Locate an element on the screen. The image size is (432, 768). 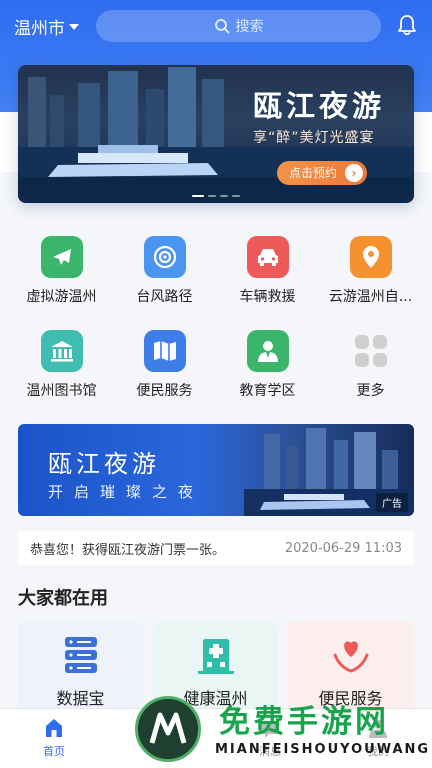
map-icon is located at coordinates (164, 351).